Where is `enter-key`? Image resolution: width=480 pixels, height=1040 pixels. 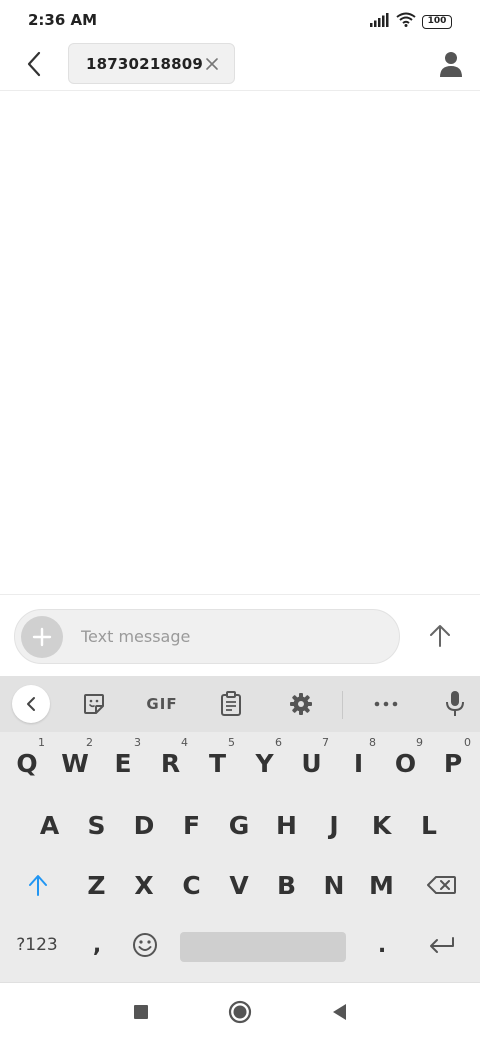
enter-key is located at coordinates (442, 945).